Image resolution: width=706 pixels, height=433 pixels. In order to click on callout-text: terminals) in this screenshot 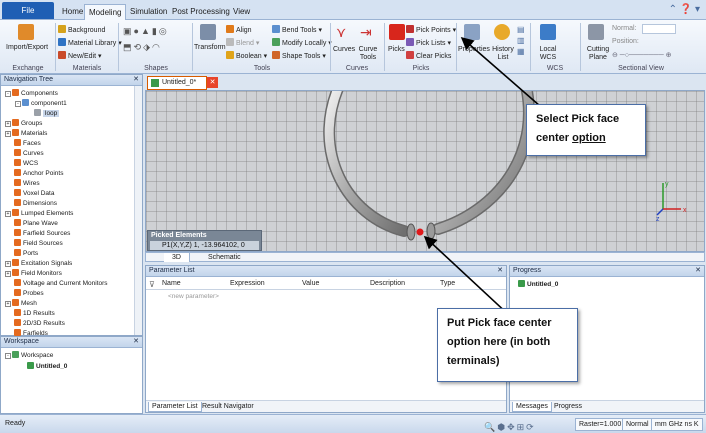, I will do `click(473, 361)`.